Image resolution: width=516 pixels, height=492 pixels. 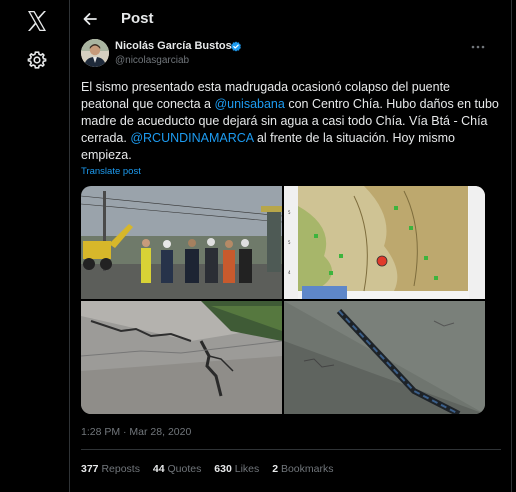 What do you see at coordinates (35, 246) in the screenshot?
I see `left-nav-rail` at bounding box center [35, 246].